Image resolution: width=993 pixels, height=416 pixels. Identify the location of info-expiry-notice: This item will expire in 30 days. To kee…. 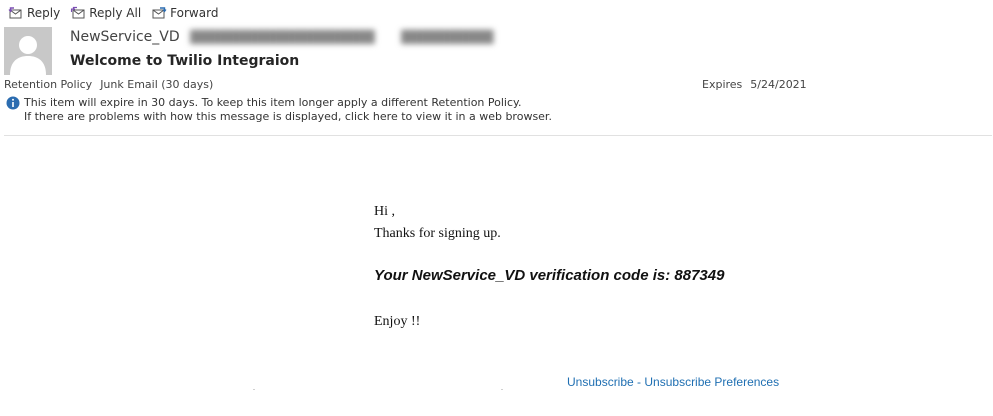
(273, 102).